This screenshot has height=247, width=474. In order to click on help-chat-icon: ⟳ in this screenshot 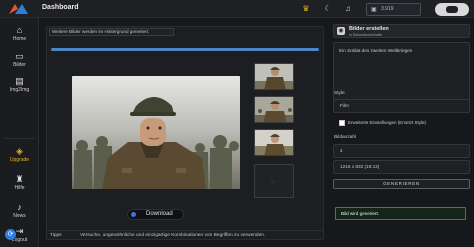, I will do `click(10, 234)`.